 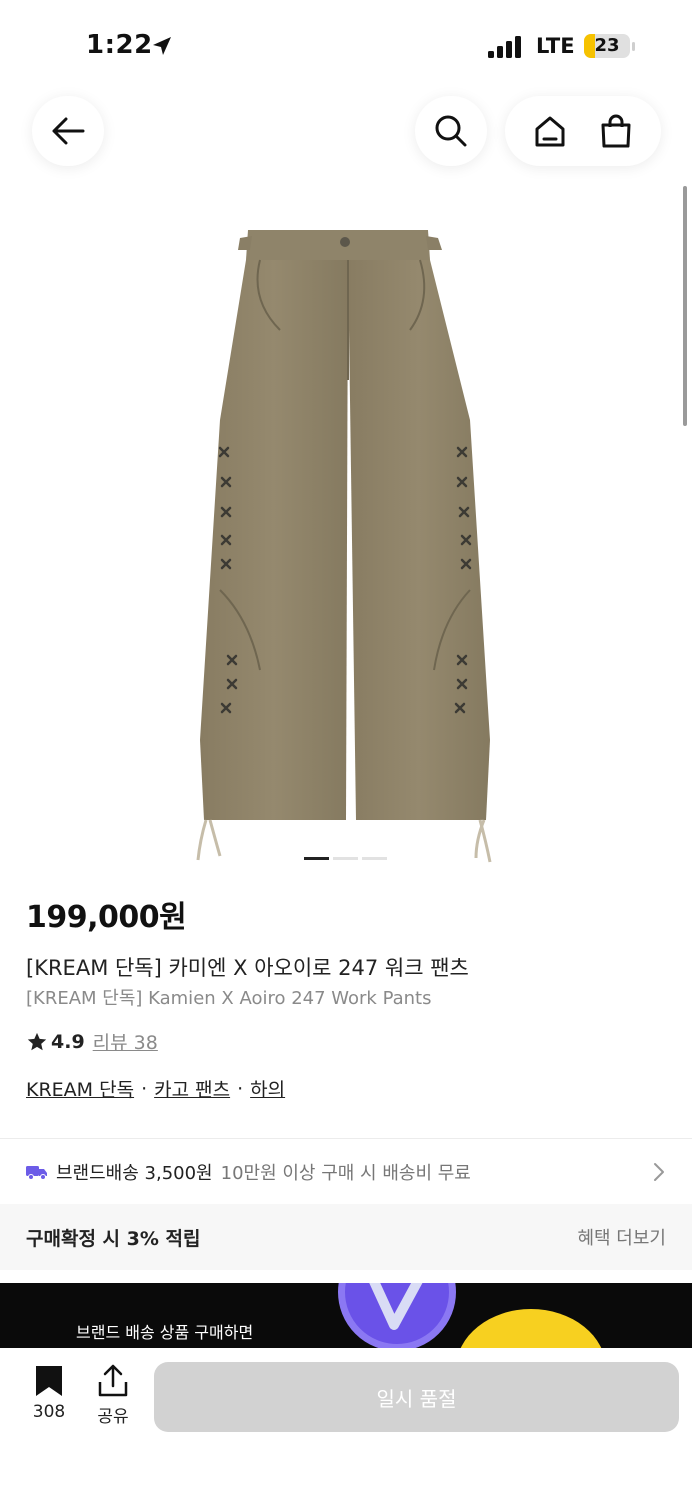 What do you see at coordinates (531, 1328) in the screenshot?
I see `coin-graphic` at bounding box center [531, 1328].